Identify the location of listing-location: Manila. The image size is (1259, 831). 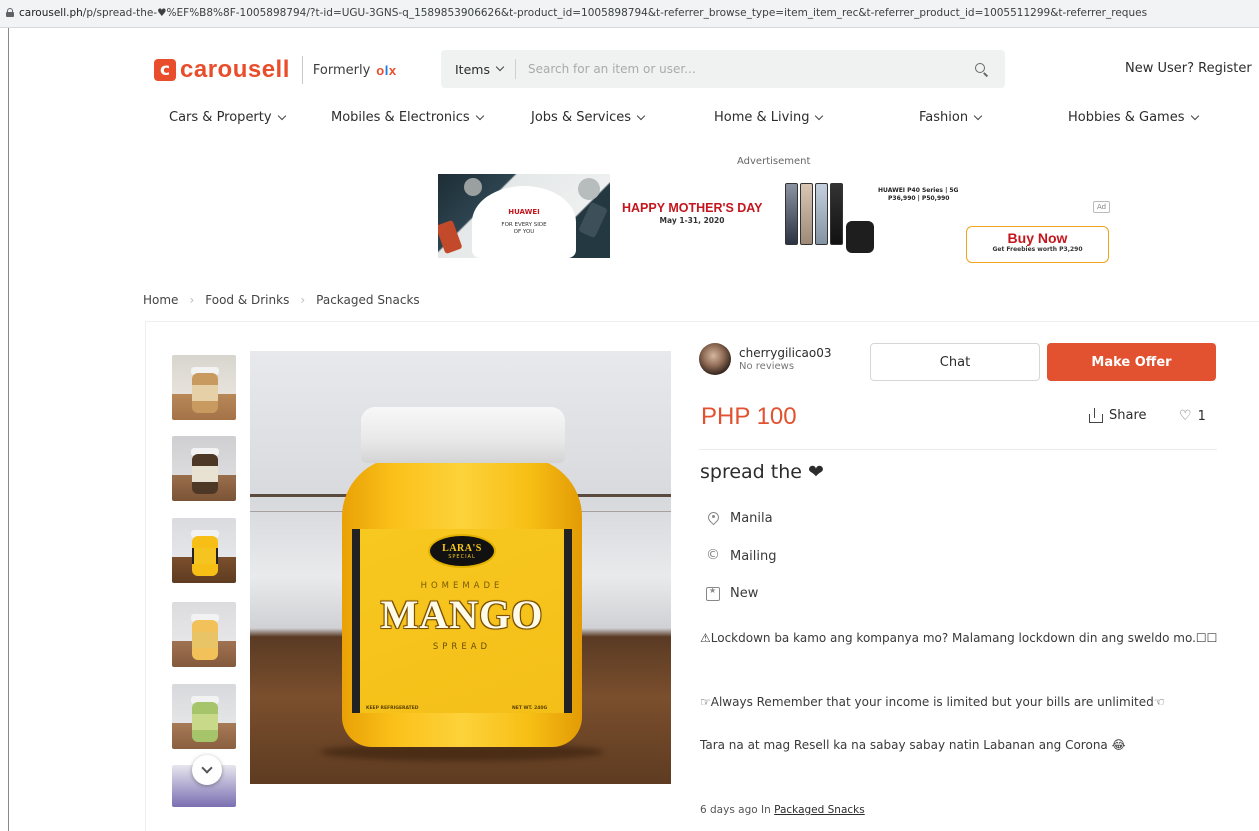
(739, 518).